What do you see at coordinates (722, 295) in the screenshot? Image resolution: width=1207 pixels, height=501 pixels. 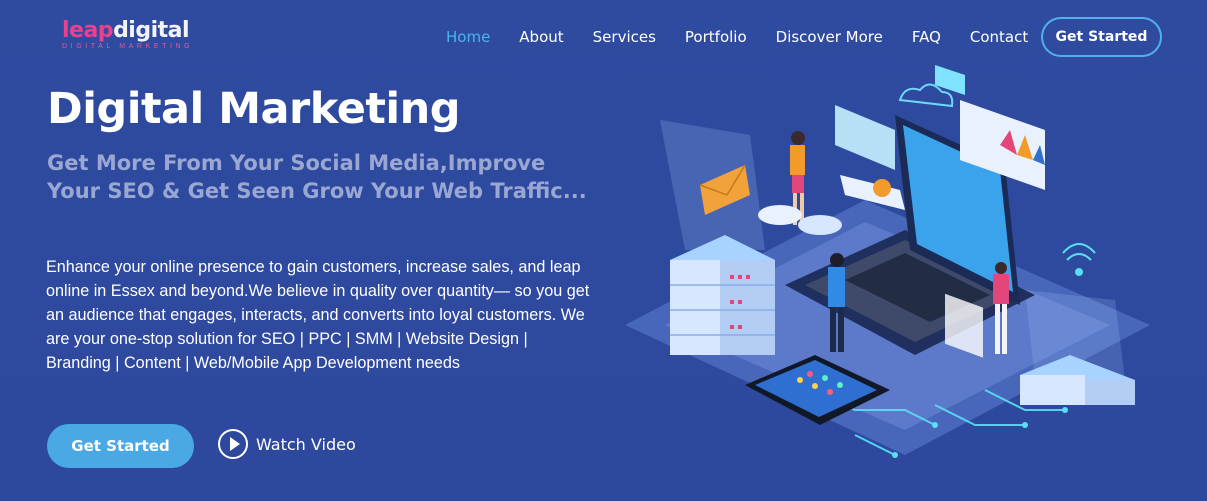 I see `server-icon` at bounding box center [722, 295].